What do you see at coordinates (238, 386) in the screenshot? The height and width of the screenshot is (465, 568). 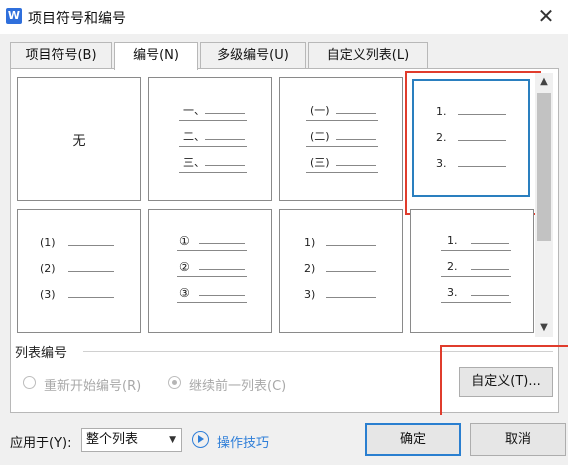 I see `continue-list-label: 继续前一列表(C)` at bounding box center [238, 386].